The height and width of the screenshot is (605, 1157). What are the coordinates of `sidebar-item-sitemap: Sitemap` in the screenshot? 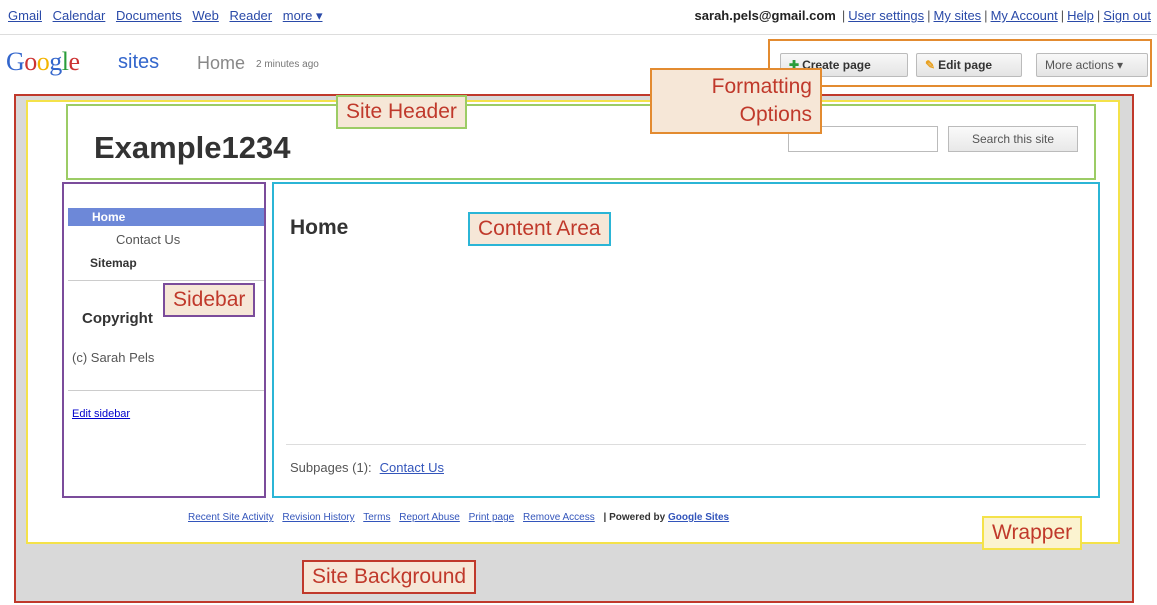 It's located at (113, 263).